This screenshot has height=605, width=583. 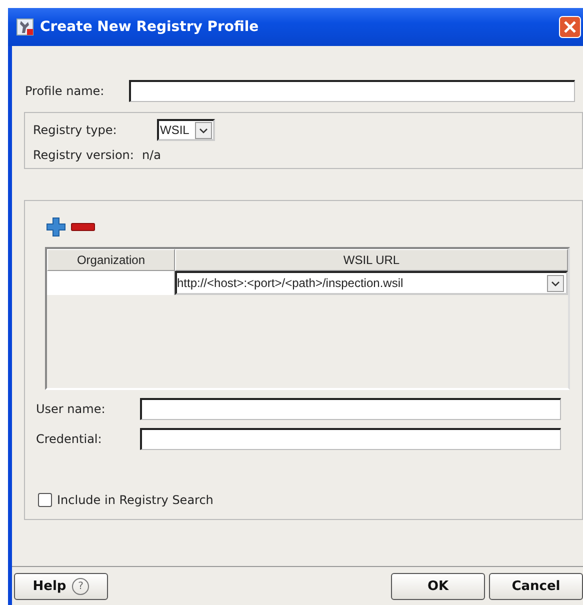 I want to click on field-label: Profile name:, so click(x=65, y=91).